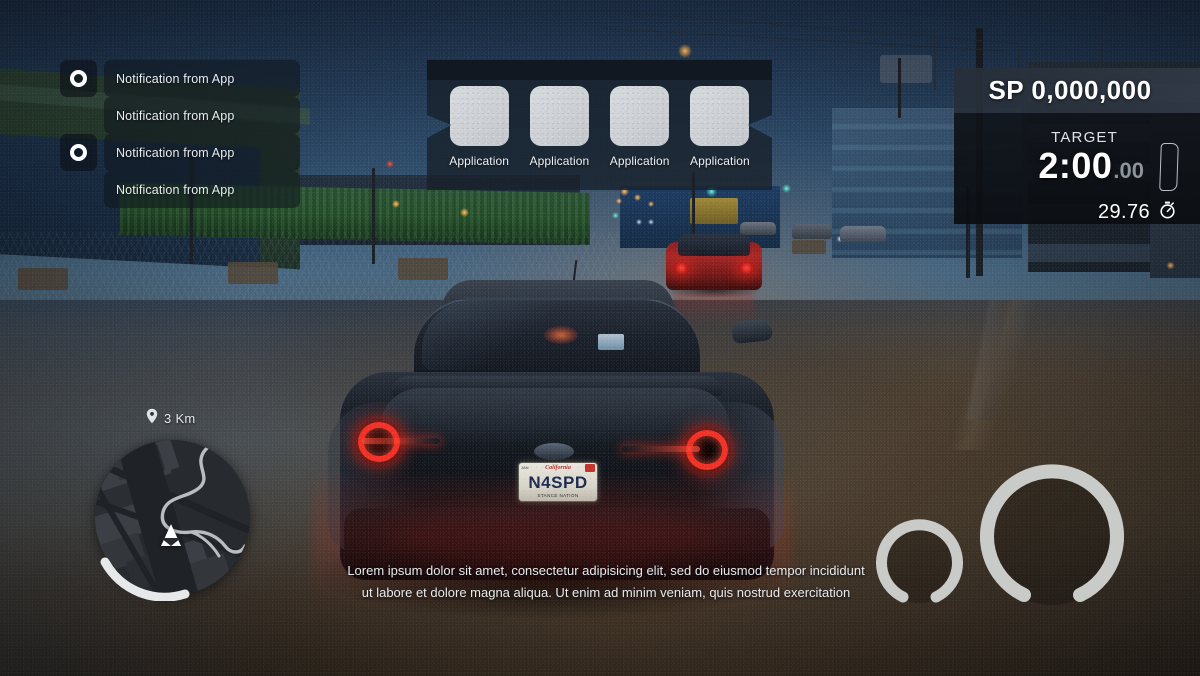  What do you see at coordinates (661, 449) in the screenshot?
I see `taillight-bar-right` at bounding box center [661, 449].